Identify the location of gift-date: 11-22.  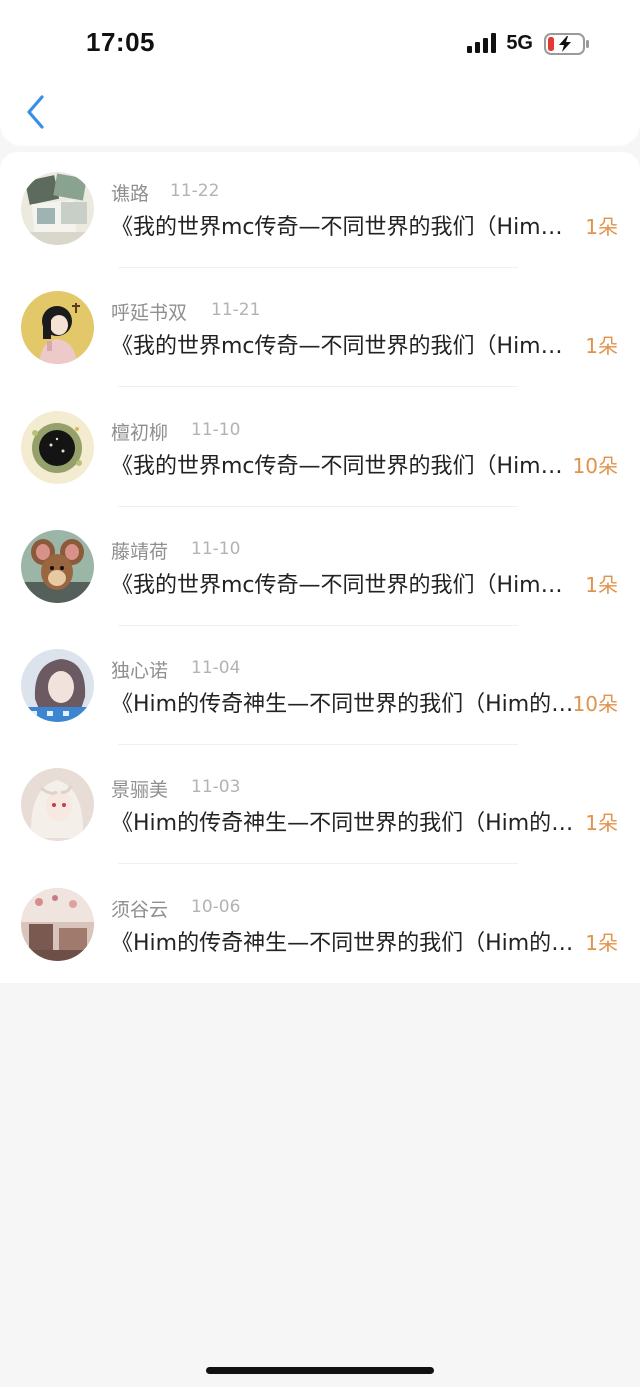
(195, 191).